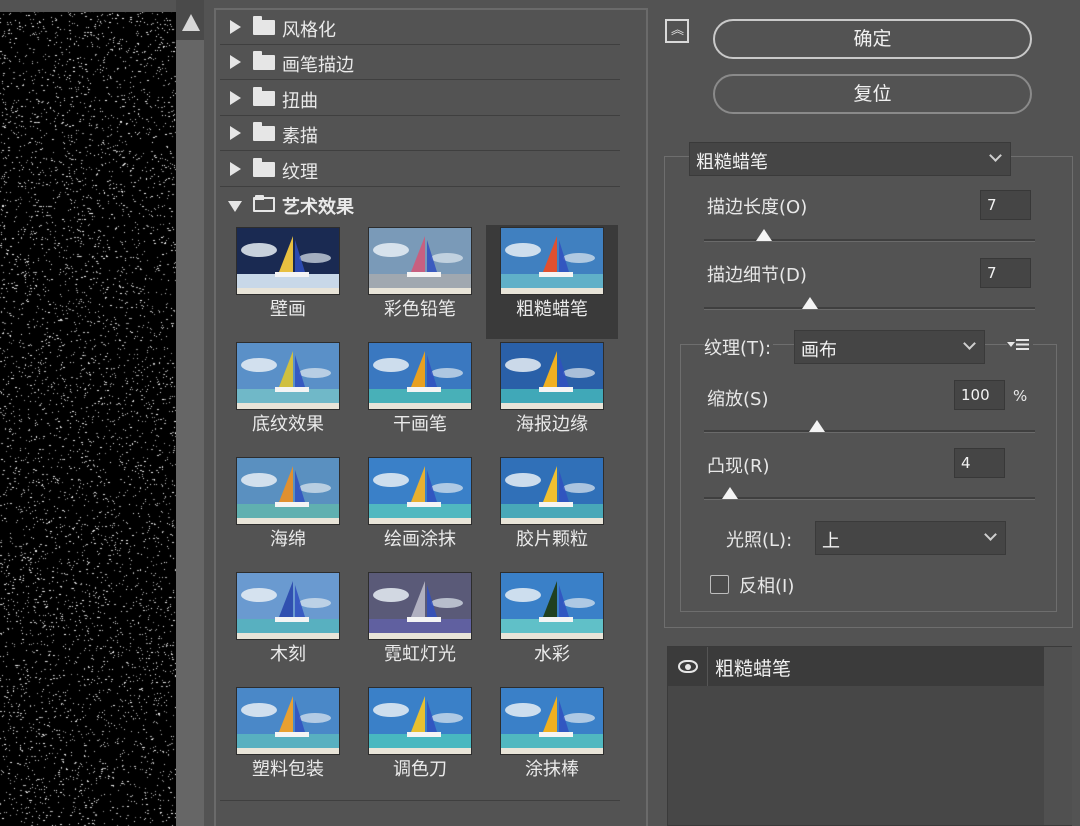 The image size is (1080, 826). What do you see at coordinates (831, 541) in the screenshot?
I see `light-select-value: 上` at bounding box center [831, 541].